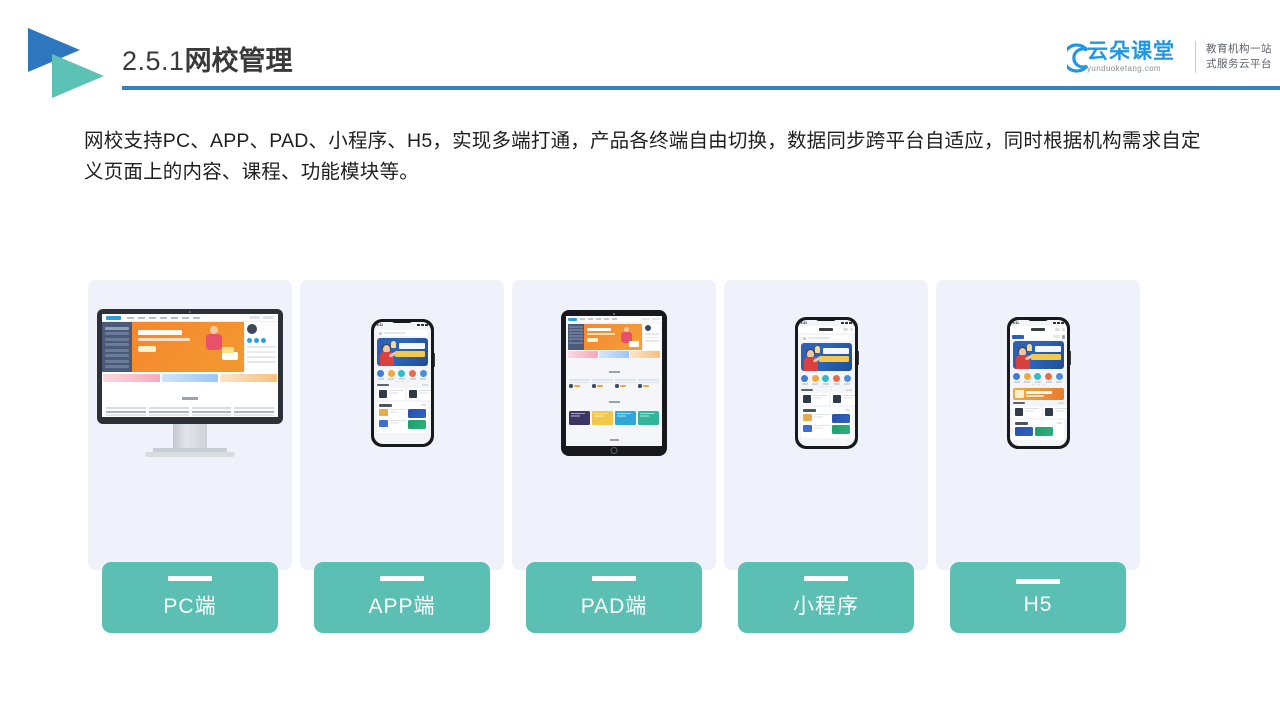 The image size is (1280, 720). I want to click on platform-card-pc: PC端, so click(190, 456).